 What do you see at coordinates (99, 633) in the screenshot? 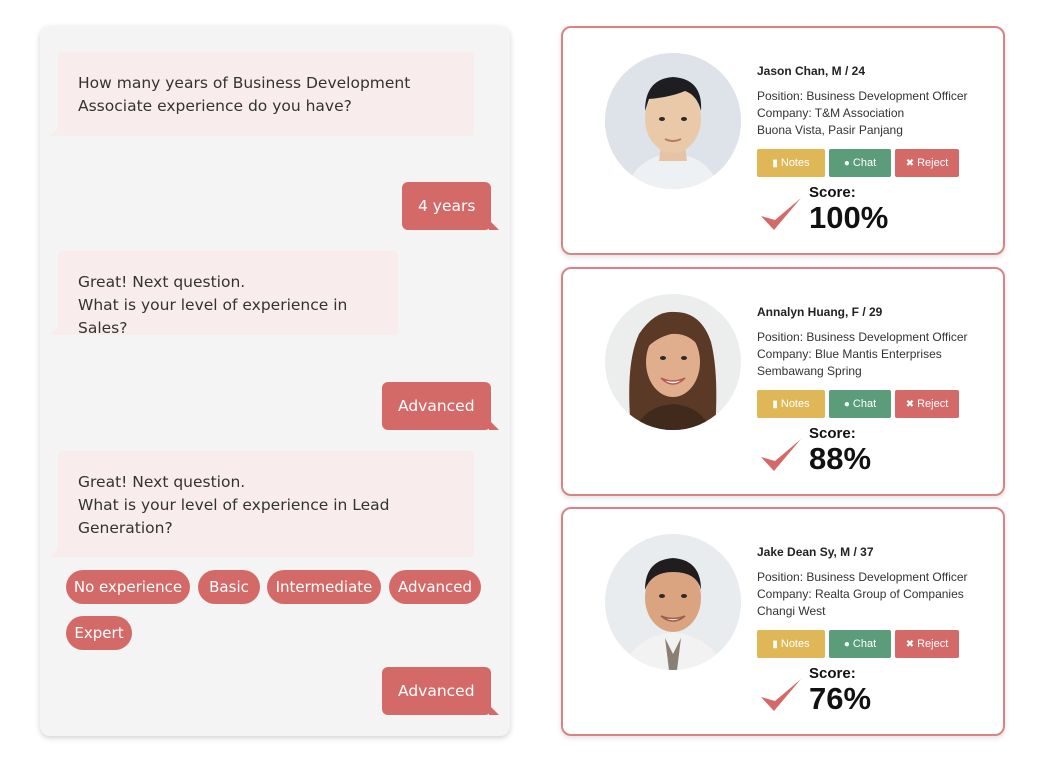
I see `option-expert: Expert` at bounding box center [99, 633].